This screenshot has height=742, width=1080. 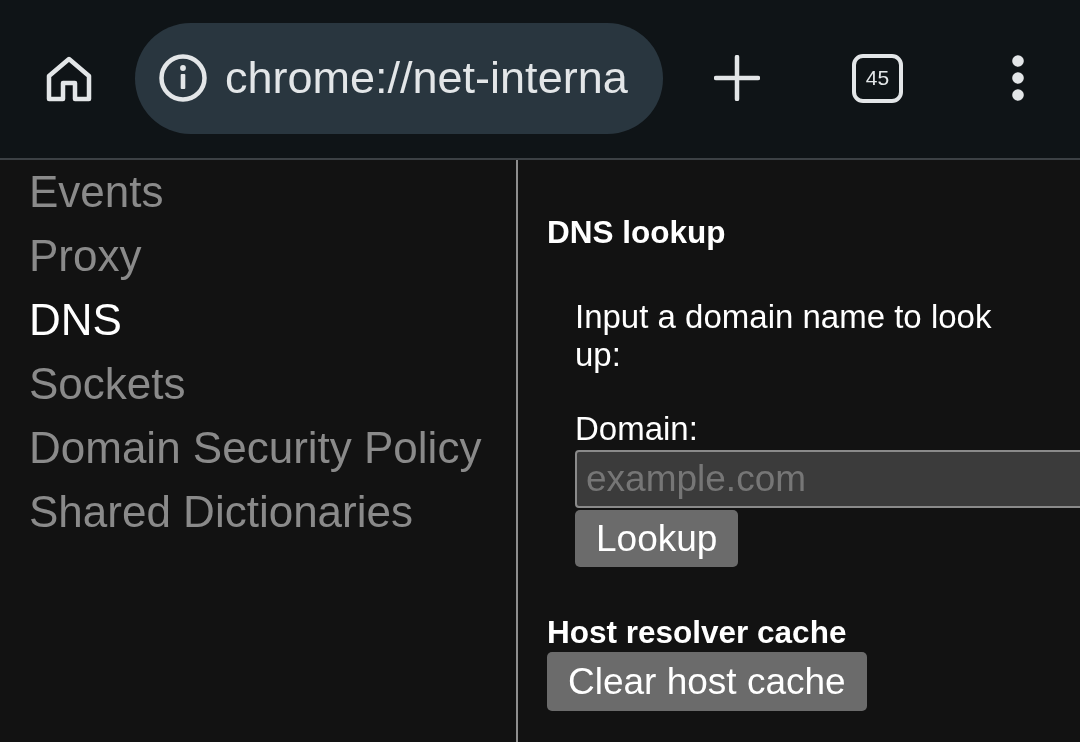 What do you see at coordinates (183, 78) in the screenshot?
I see `info-icon` at bounding box center [183, 78].